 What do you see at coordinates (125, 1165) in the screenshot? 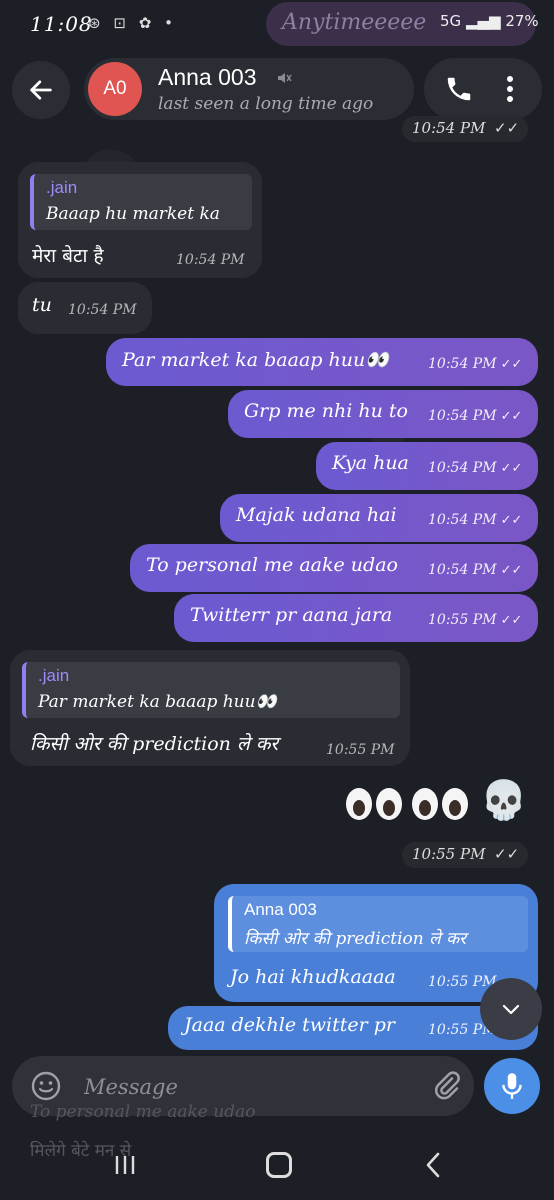
I see `recent-apps-icon` at bounding box center [125, 1165].